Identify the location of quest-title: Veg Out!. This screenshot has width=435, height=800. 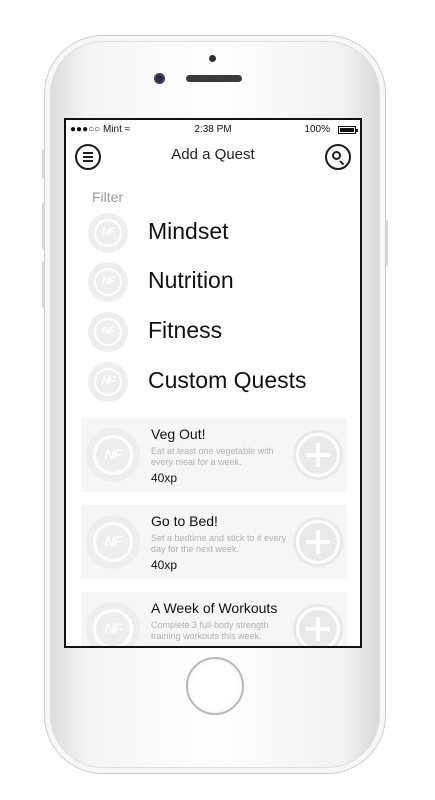
(178, 434).